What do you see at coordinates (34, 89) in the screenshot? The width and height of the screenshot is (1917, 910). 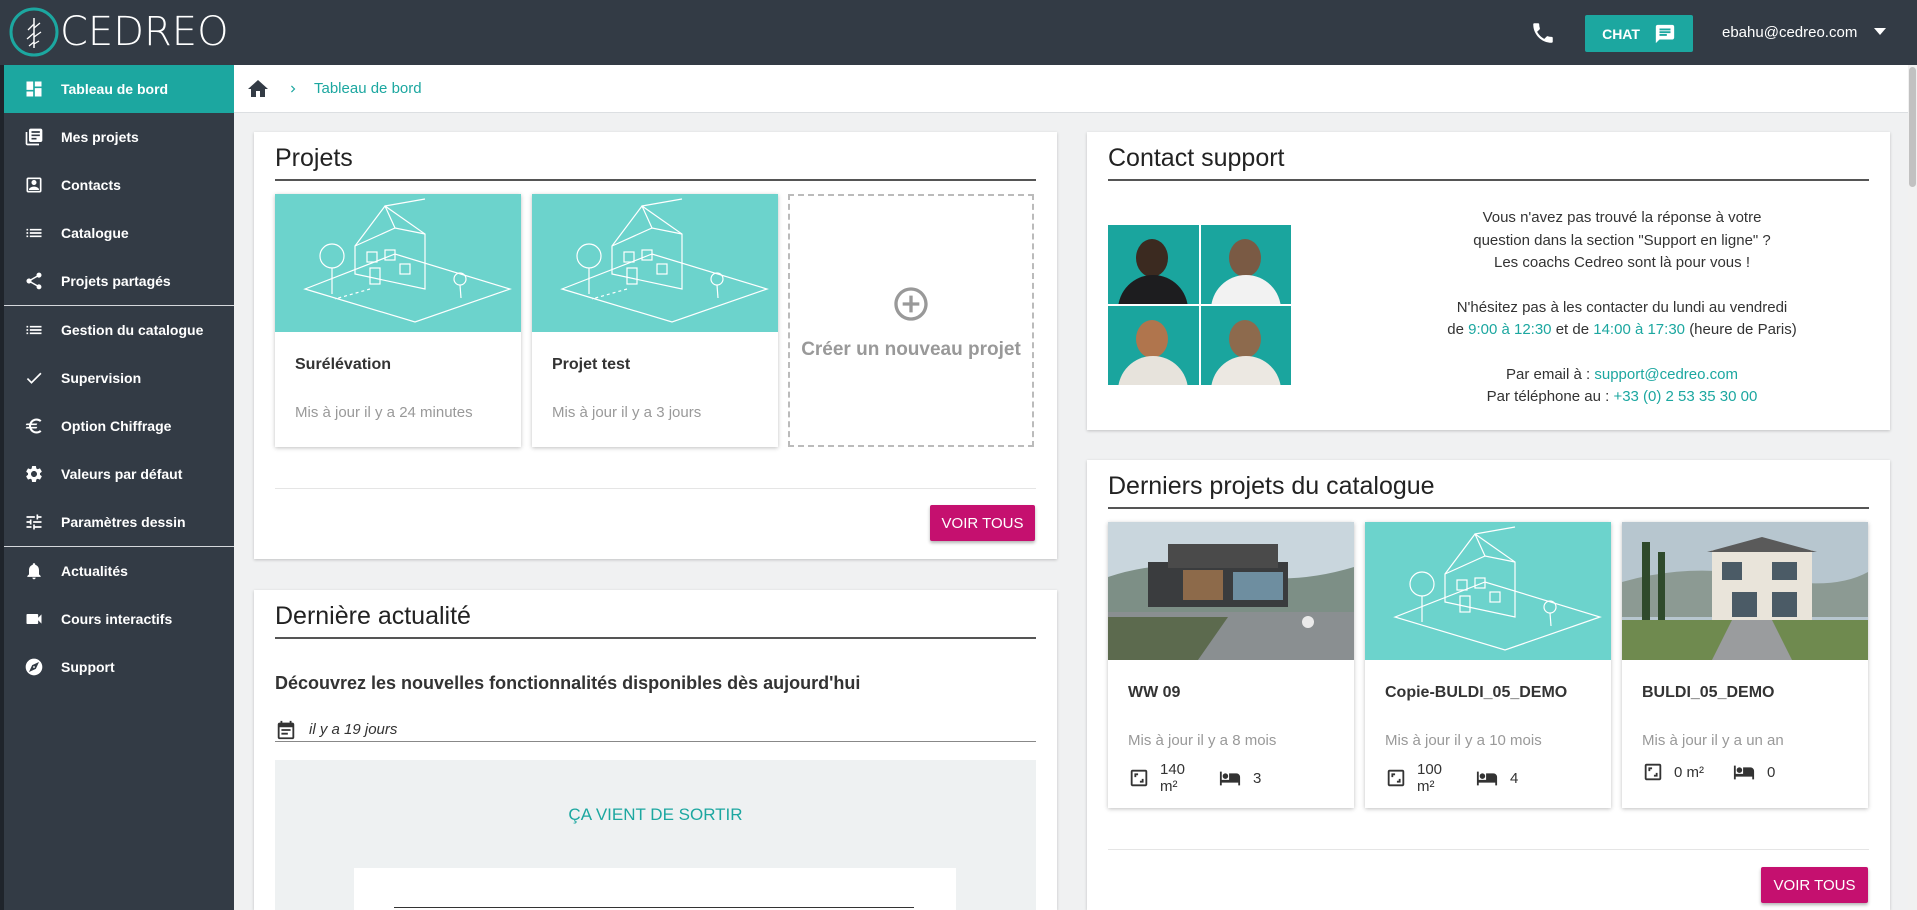 I see `dashboard-icon` at bounding box center [34, 89].